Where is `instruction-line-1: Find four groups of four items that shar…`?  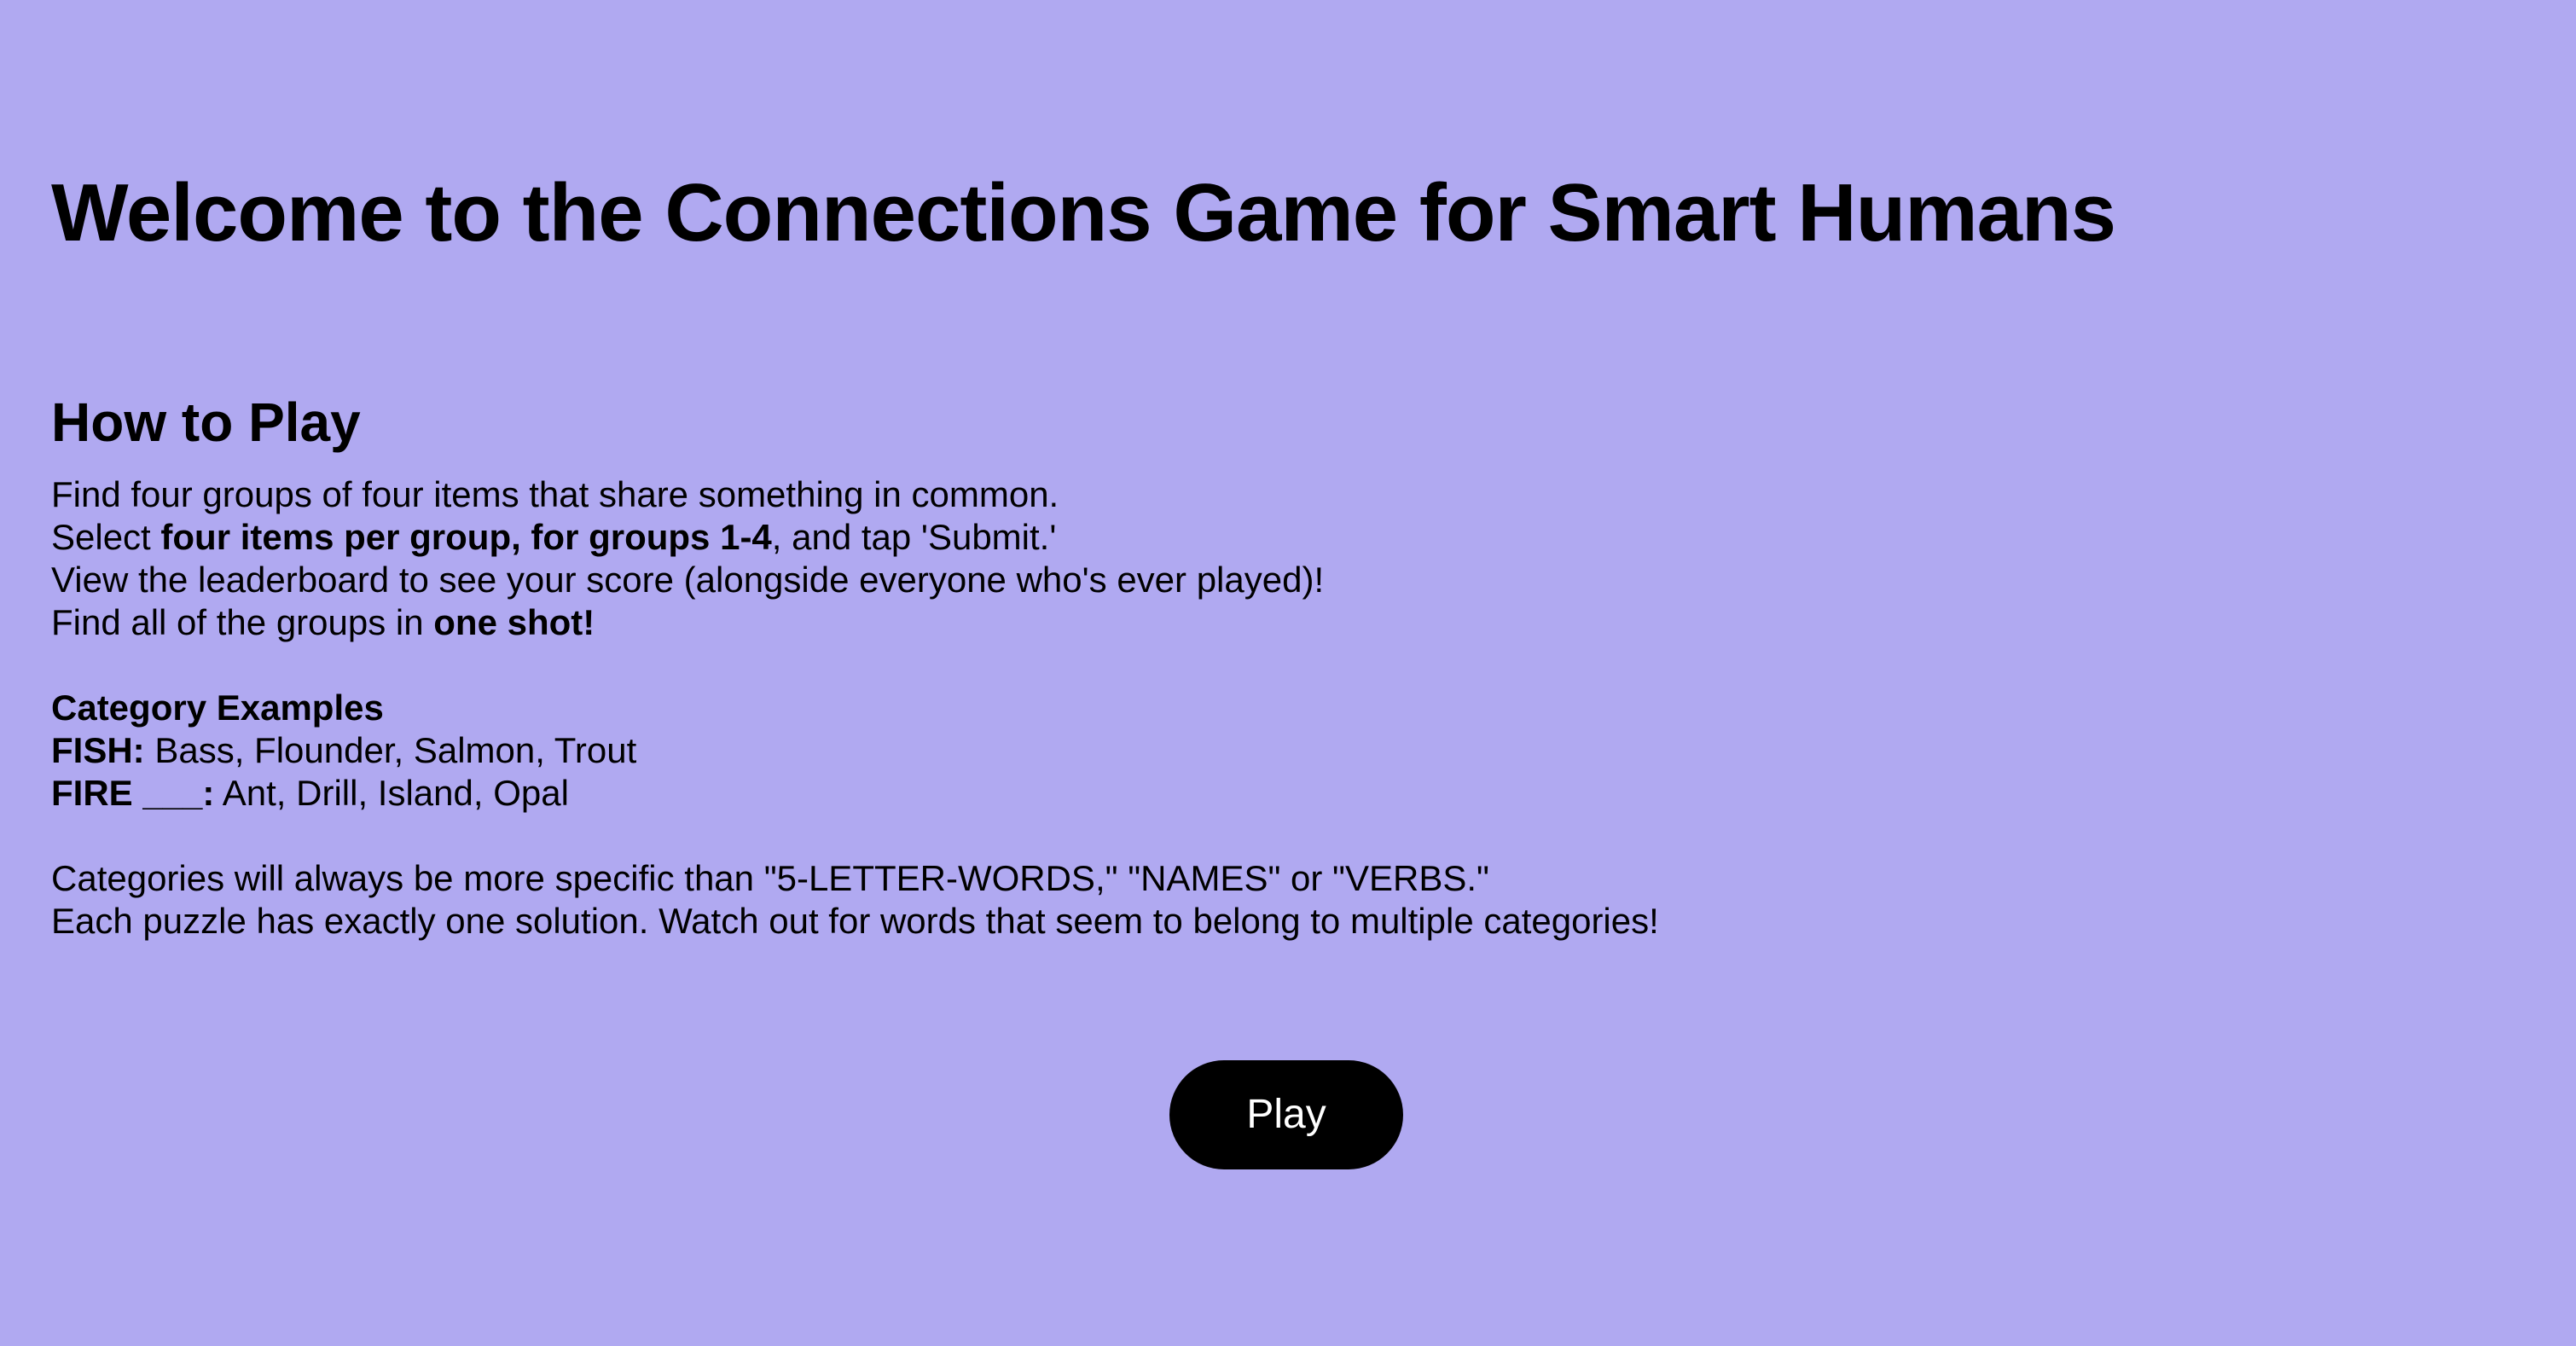 instruction-line-1: Find four groups of four items that shar… is located at coordinates (555, 494).